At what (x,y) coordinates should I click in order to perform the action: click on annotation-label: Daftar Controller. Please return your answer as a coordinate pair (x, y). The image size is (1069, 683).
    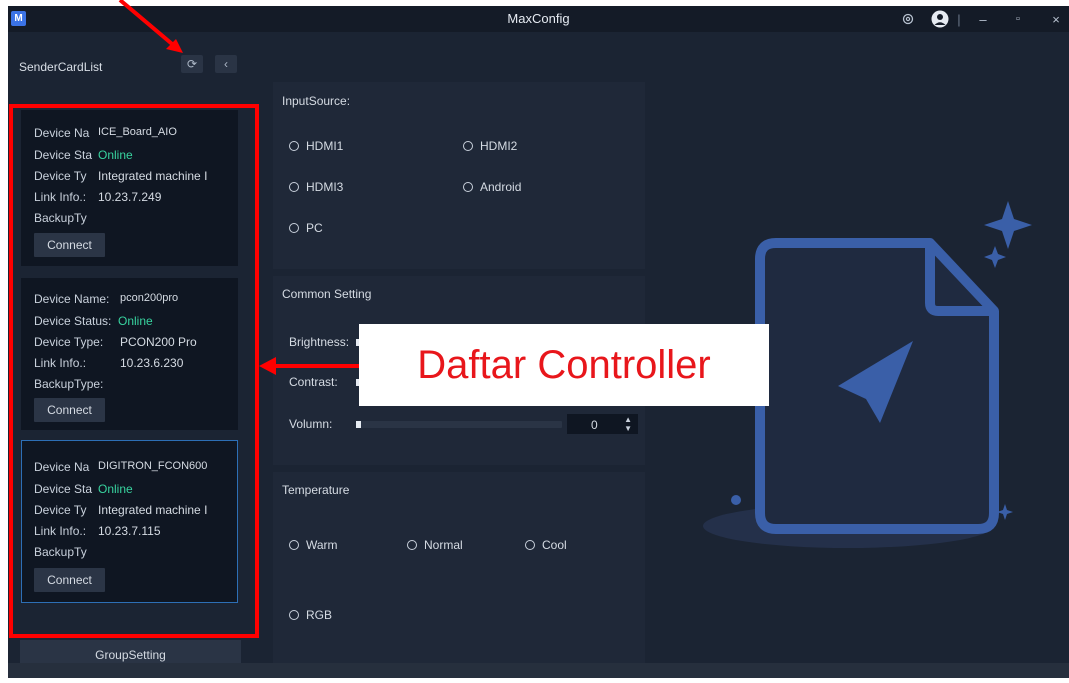
    Looking at the image, I should click on (564, 365).